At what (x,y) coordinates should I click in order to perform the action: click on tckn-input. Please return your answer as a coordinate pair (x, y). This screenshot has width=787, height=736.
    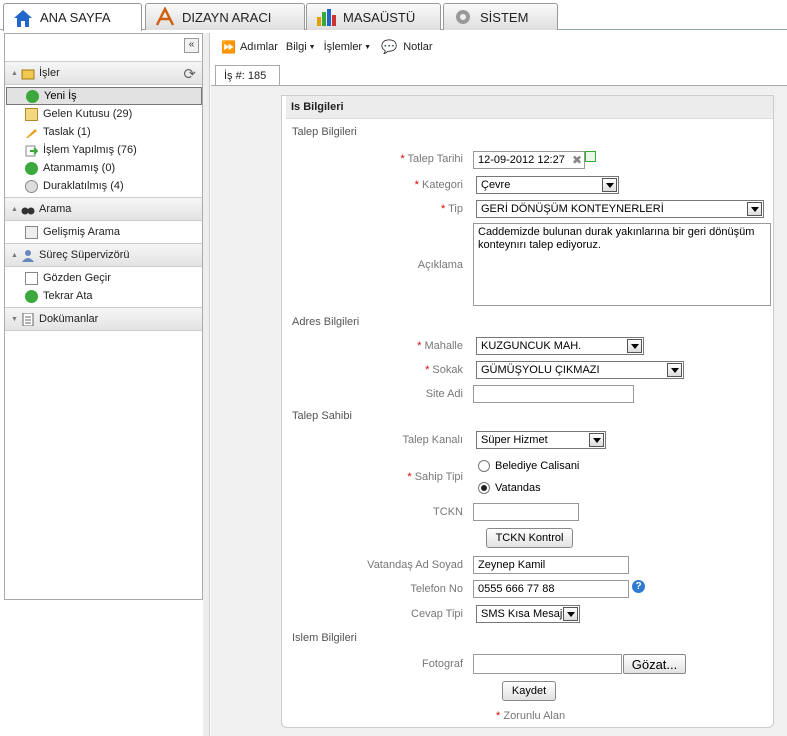
    Looking at the image, I should click on (526, 512).